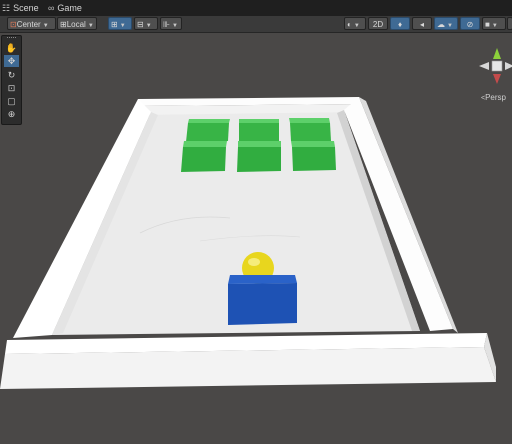 The width and height of the screenshot is (512, 444). I want to click on transform-tool-icon: ⊕, so click(11, 114).